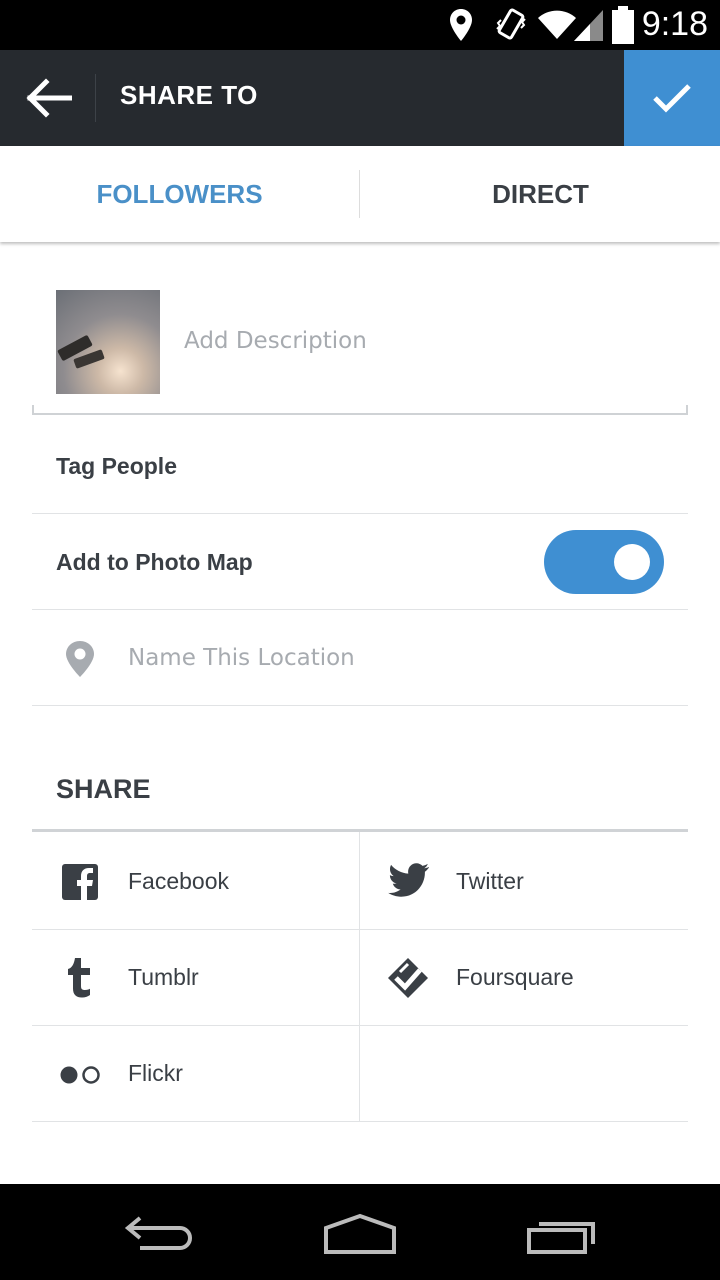 This screenshot has width=720, height=1280. I want to click on foursquare-icon, so click(408, 978).